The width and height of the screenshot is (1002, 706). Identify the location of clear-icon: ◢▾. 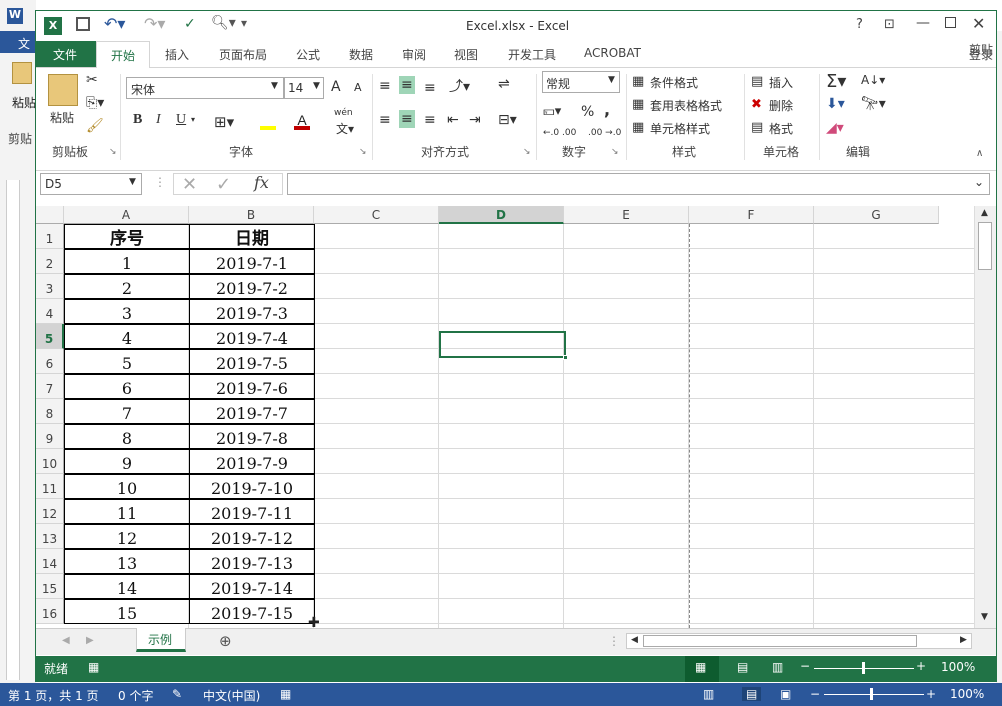
(835, 128).